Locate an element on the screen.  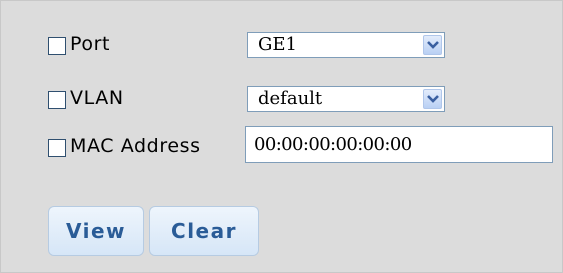
mac-checkbox is located at coordinates (57, 148).